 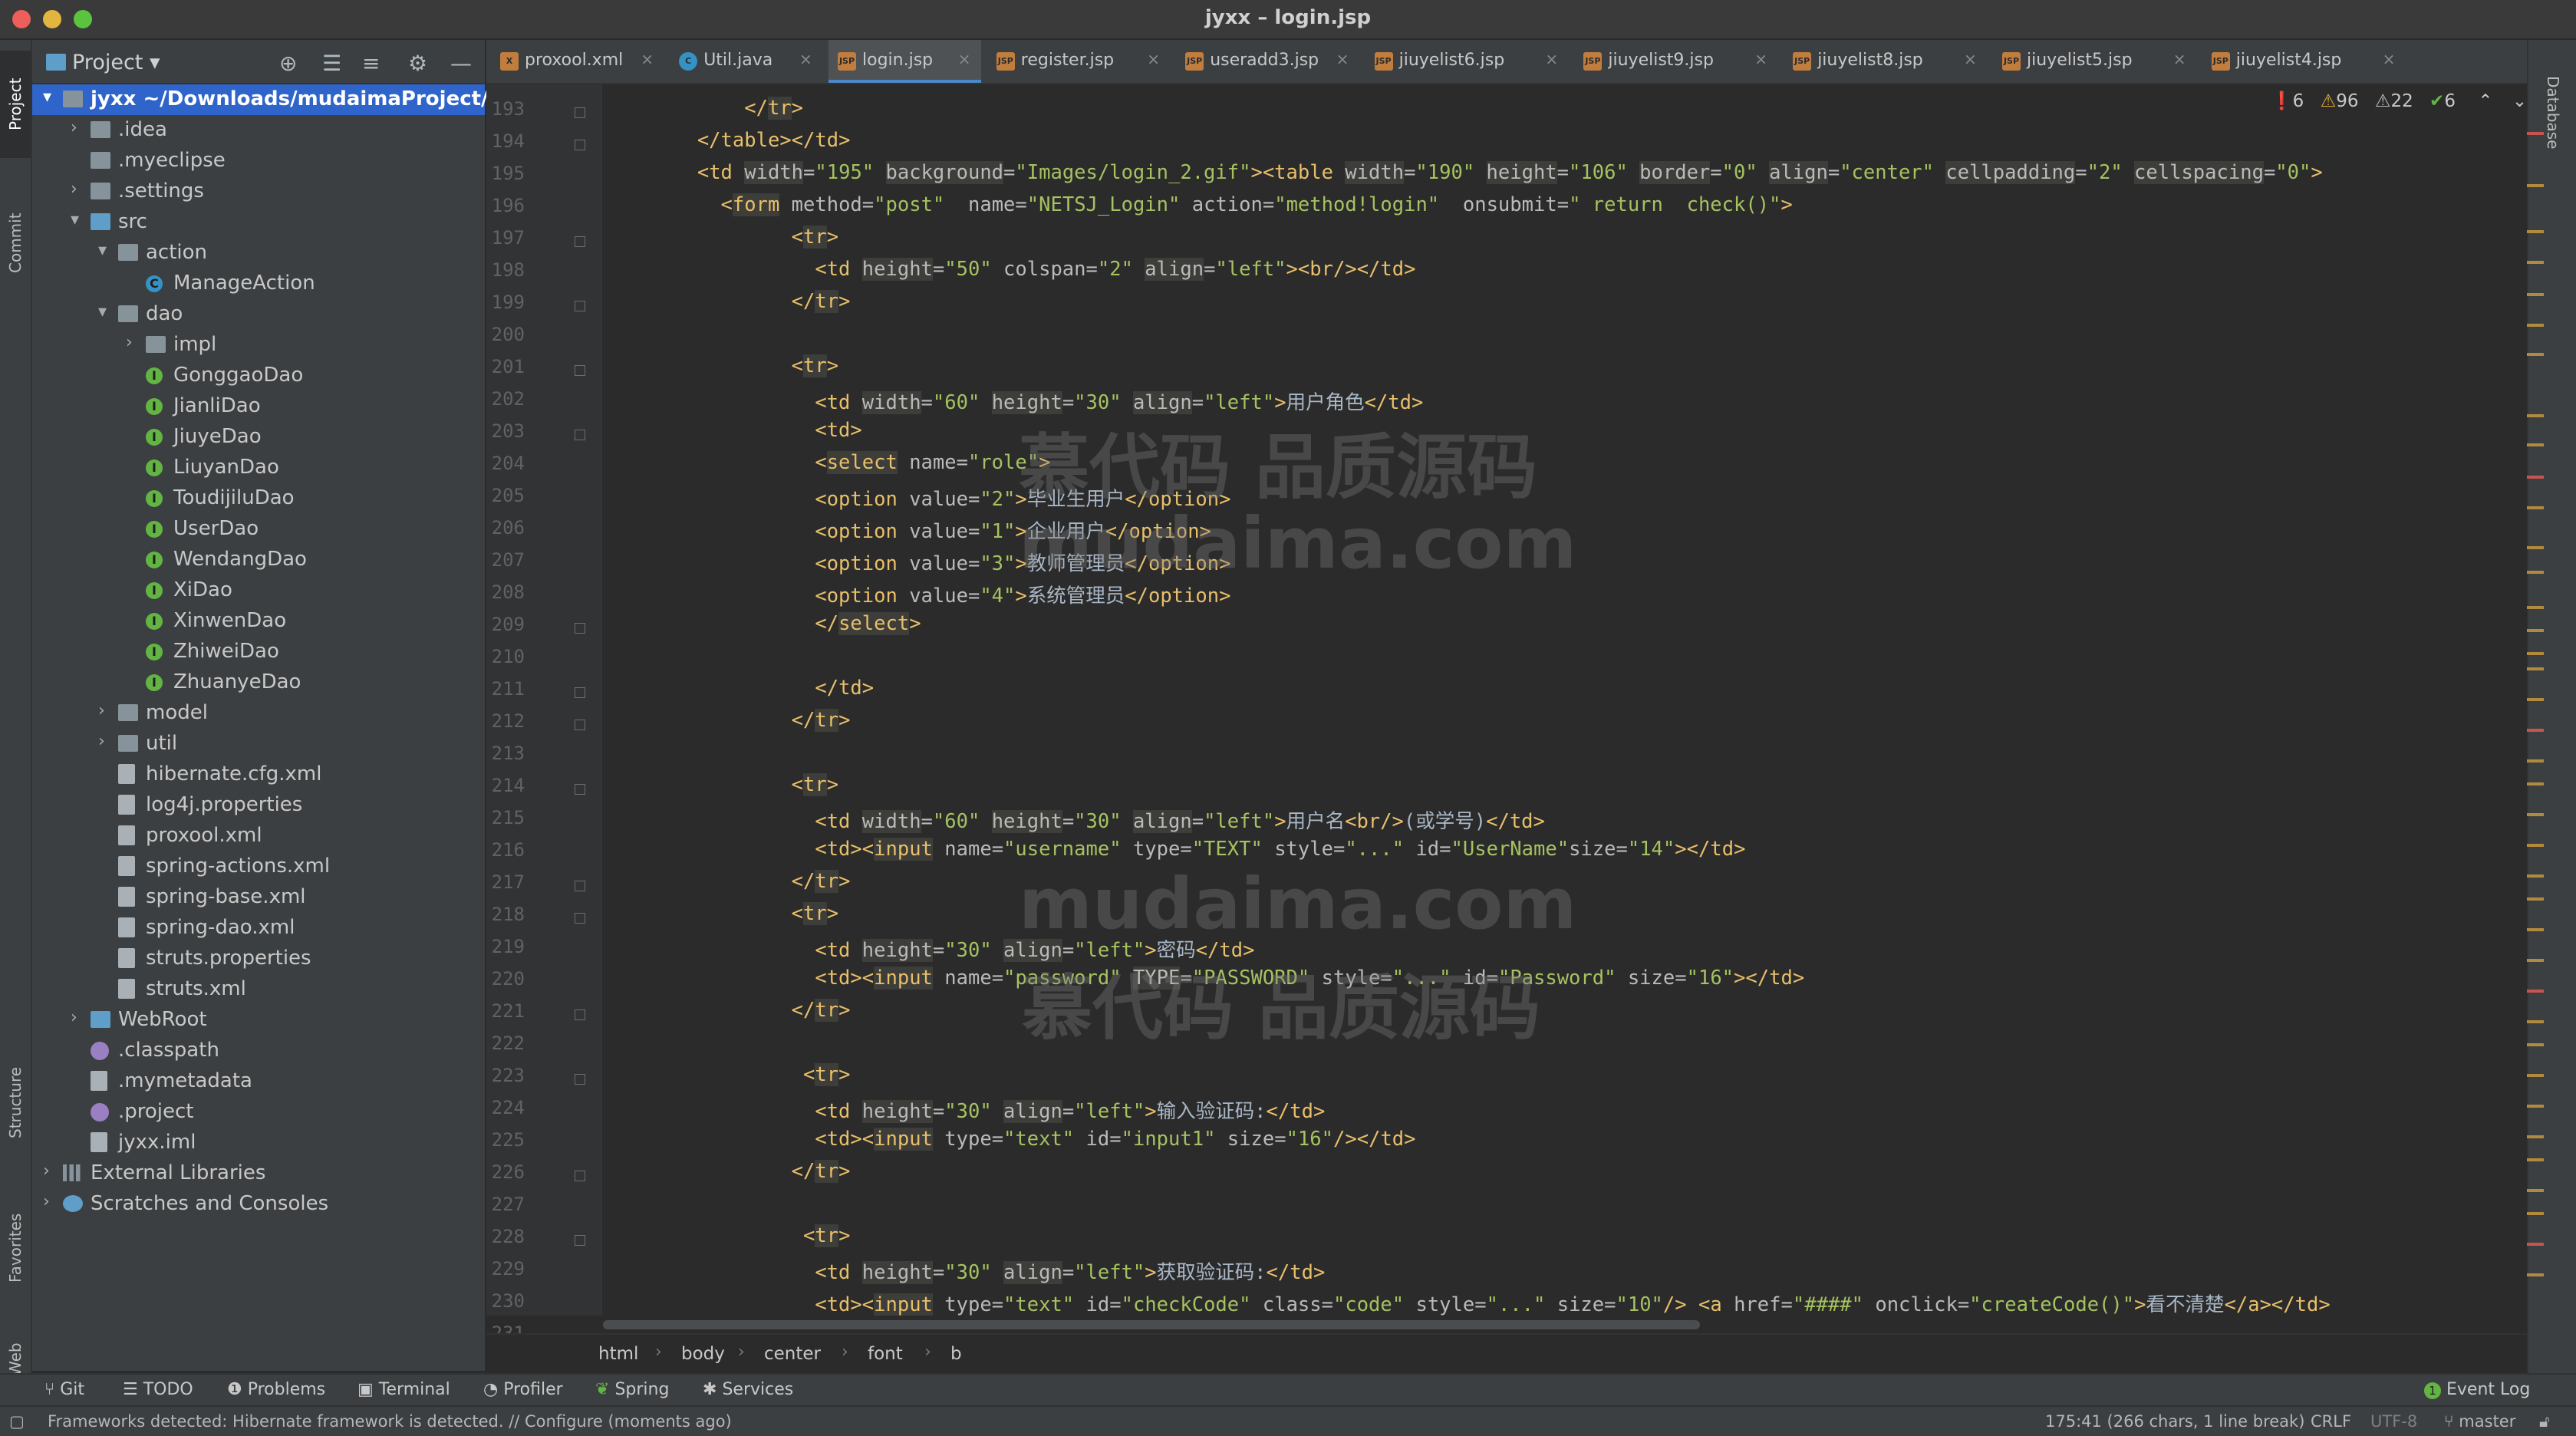 I want to click on code-line: <td>, so click(x=732, y=435).